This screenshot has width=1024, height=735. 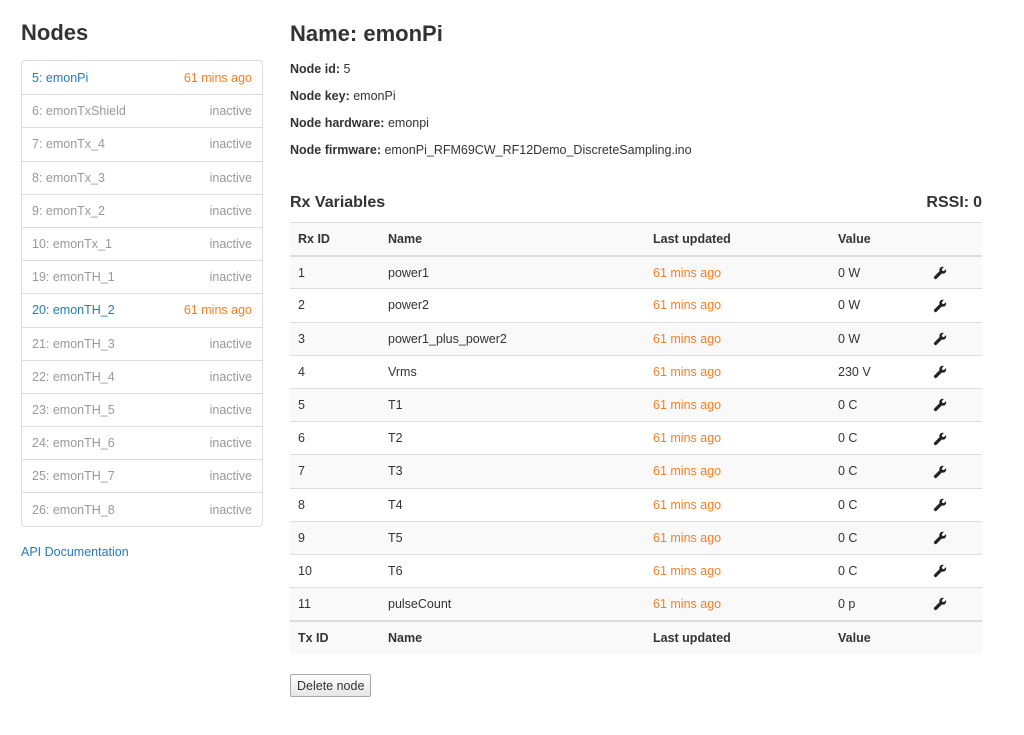 What do you see at coordinates (636, 604) in the screenshot?
I see `rx-table-row: 11 pulseCount 61 mins ago 0 p` at bounding box center [636, 604].